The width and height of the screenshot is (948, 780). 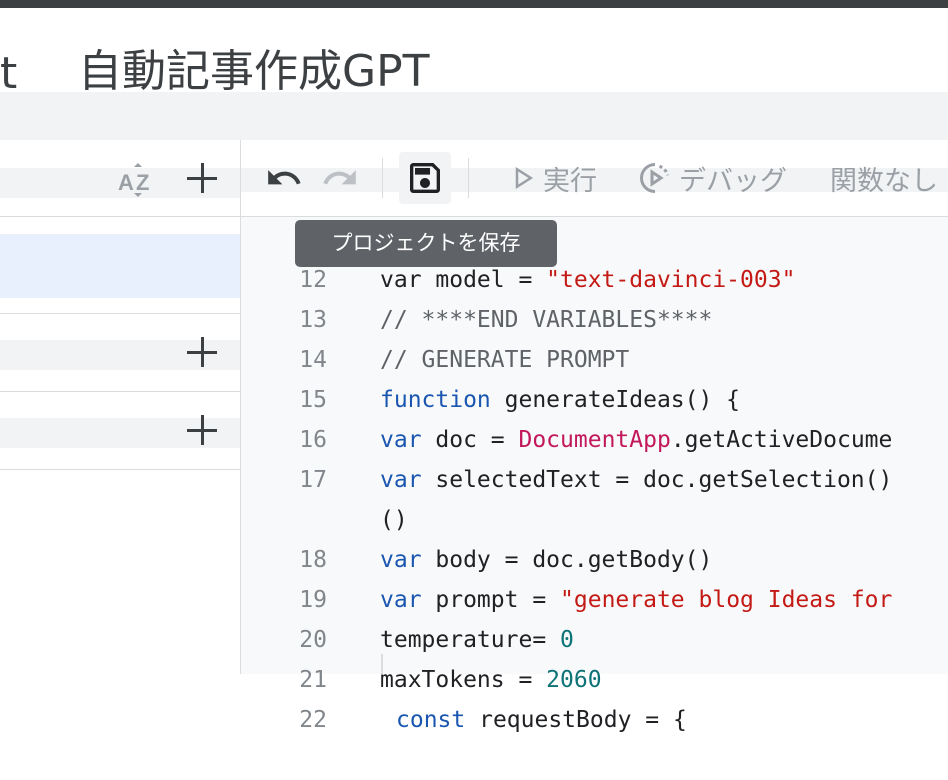 I want to click on undo-button, so click(x=284, y=178).